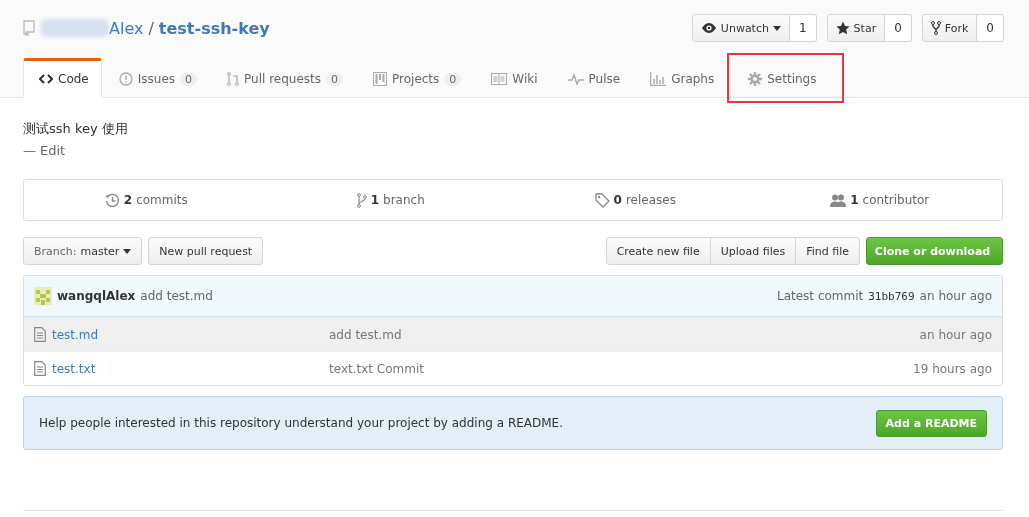  What do you see at coordinates (617, 200) in the screenshot?
I see `summary-count: 0` at bounding box center [617, 200].